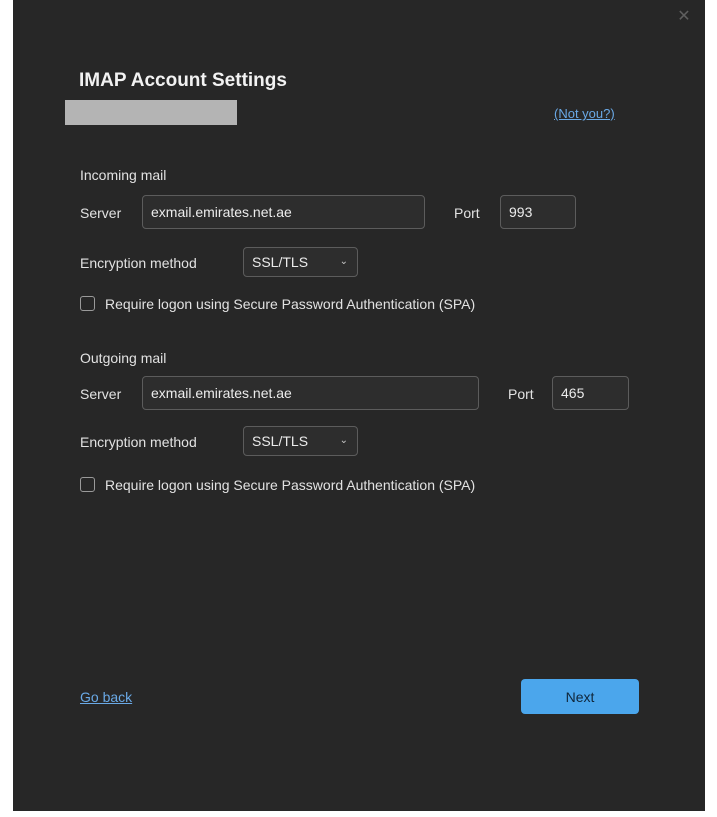  What do you see at coordinates (151, 112) in the screenshot?
I see `account-email-redacted` at bounding box center [151, 112].